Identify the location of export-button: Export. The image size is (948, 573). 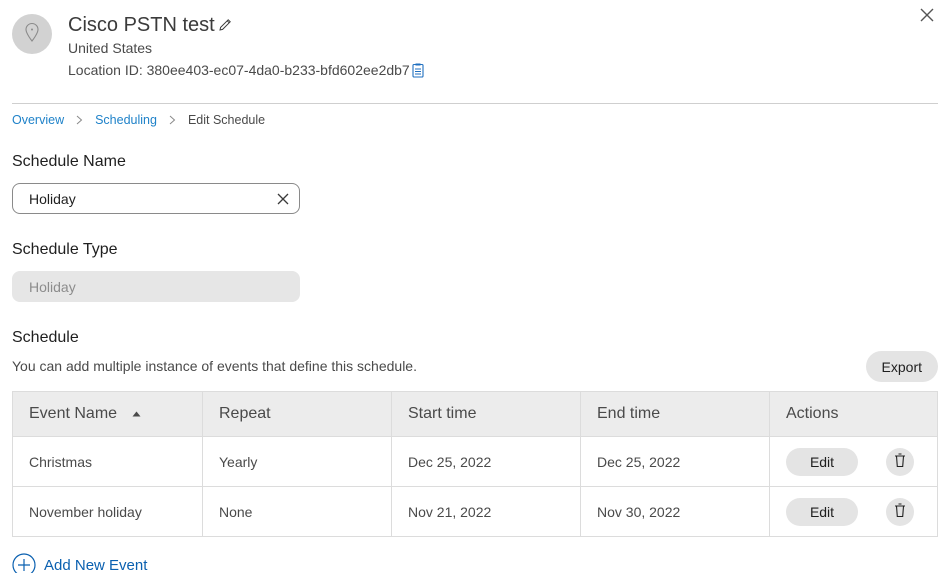
(901, 366).